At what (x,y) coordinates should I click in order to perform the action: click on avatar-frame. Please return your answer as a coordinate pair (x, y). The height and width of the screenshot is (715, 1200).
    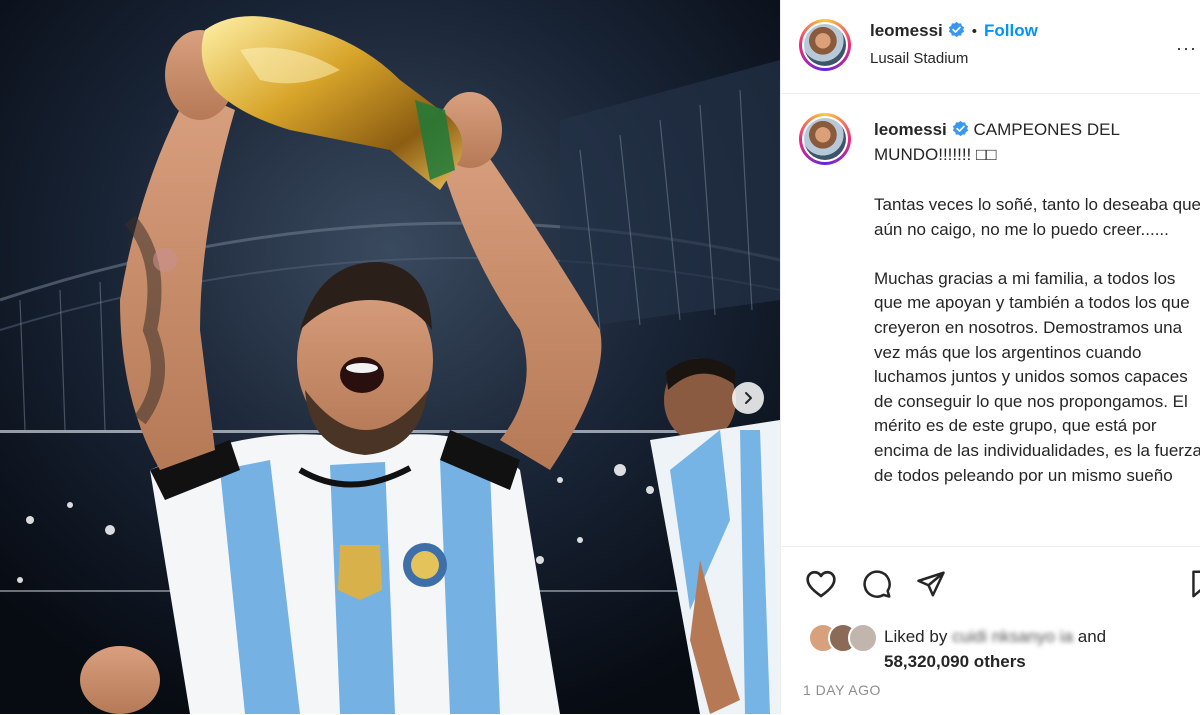
    Looking at the image, I should click on (825, 45).